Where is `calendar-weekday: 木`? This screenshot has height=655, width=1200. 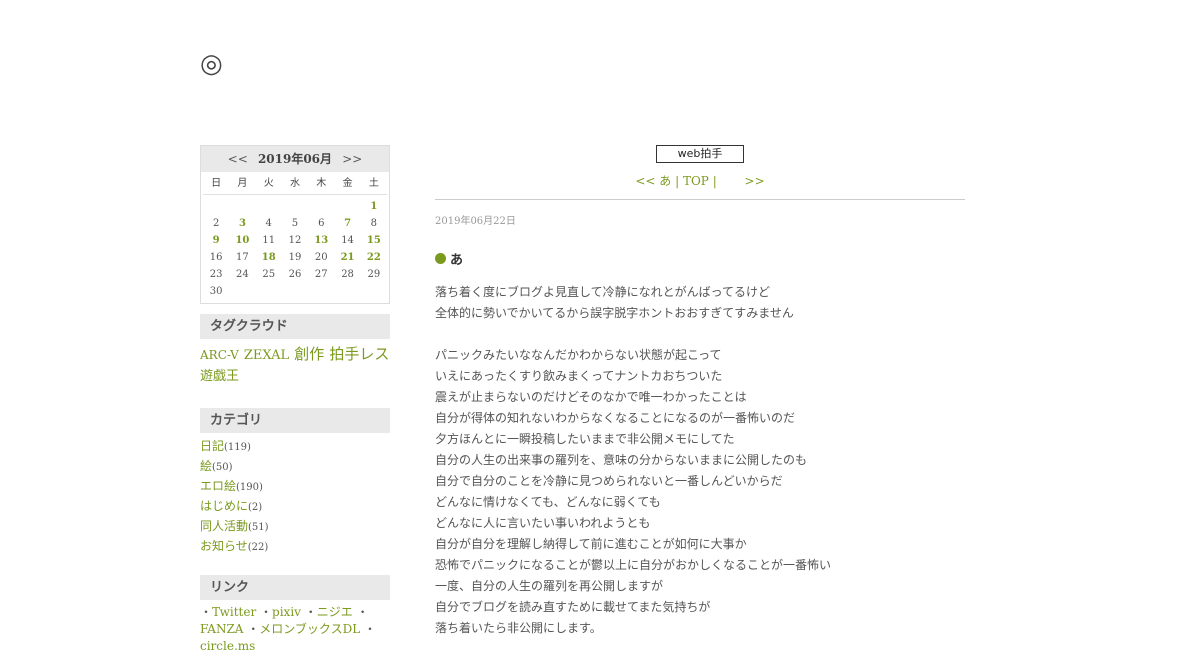
calendar-weekday: 木 is located at coordinates (321, 184).